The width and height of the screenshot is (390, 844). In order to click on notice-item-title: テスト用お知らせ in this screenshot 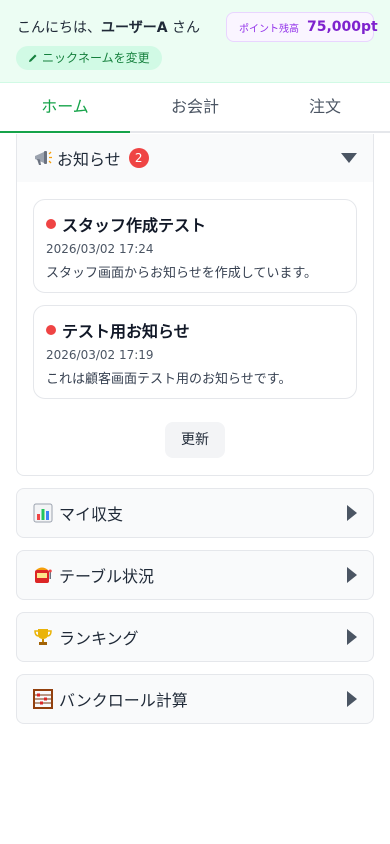, I will do `click(126, 331)`.